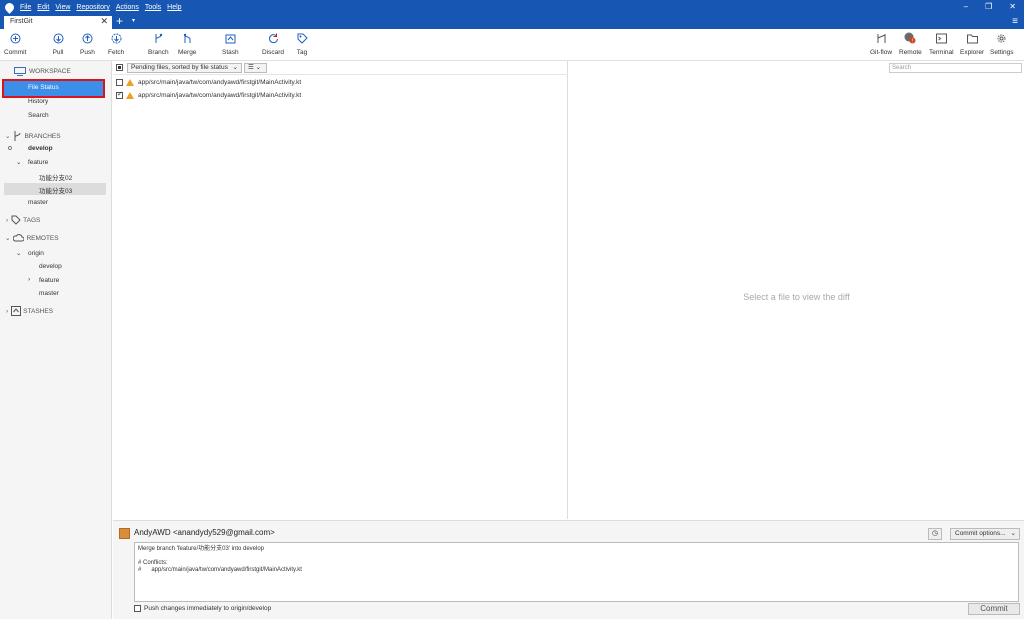 This screenshot has width=1024, height=619. I want to click on select-all-checkbox, so click(119, 67).